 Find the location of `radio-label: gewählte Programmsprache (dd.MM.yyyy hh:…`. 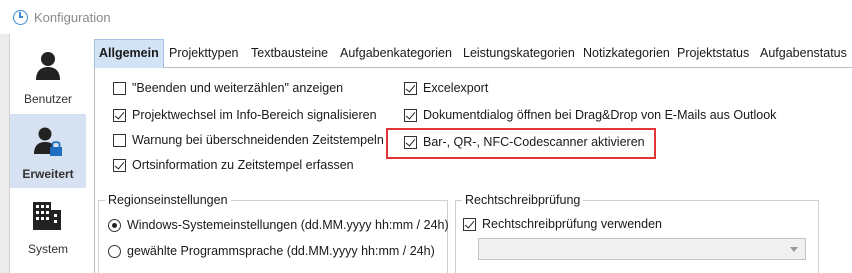

radio-label: gewählte Programmsprache (dd.MM.yyyy hh:… is located at coordinates (281, 251).